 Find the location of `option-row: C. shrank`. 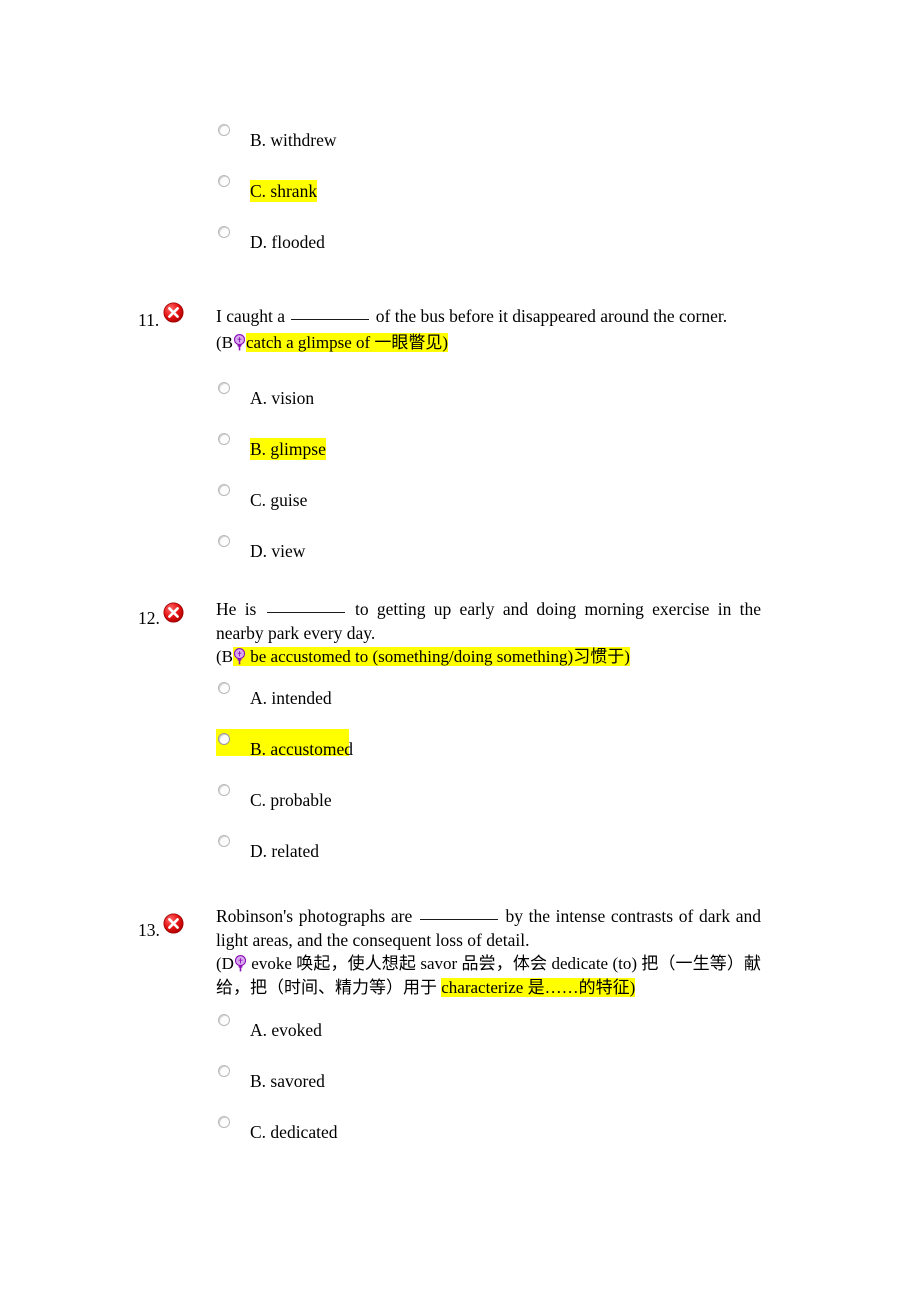

option-row: C. shrank is located at coordinates (460, 196).